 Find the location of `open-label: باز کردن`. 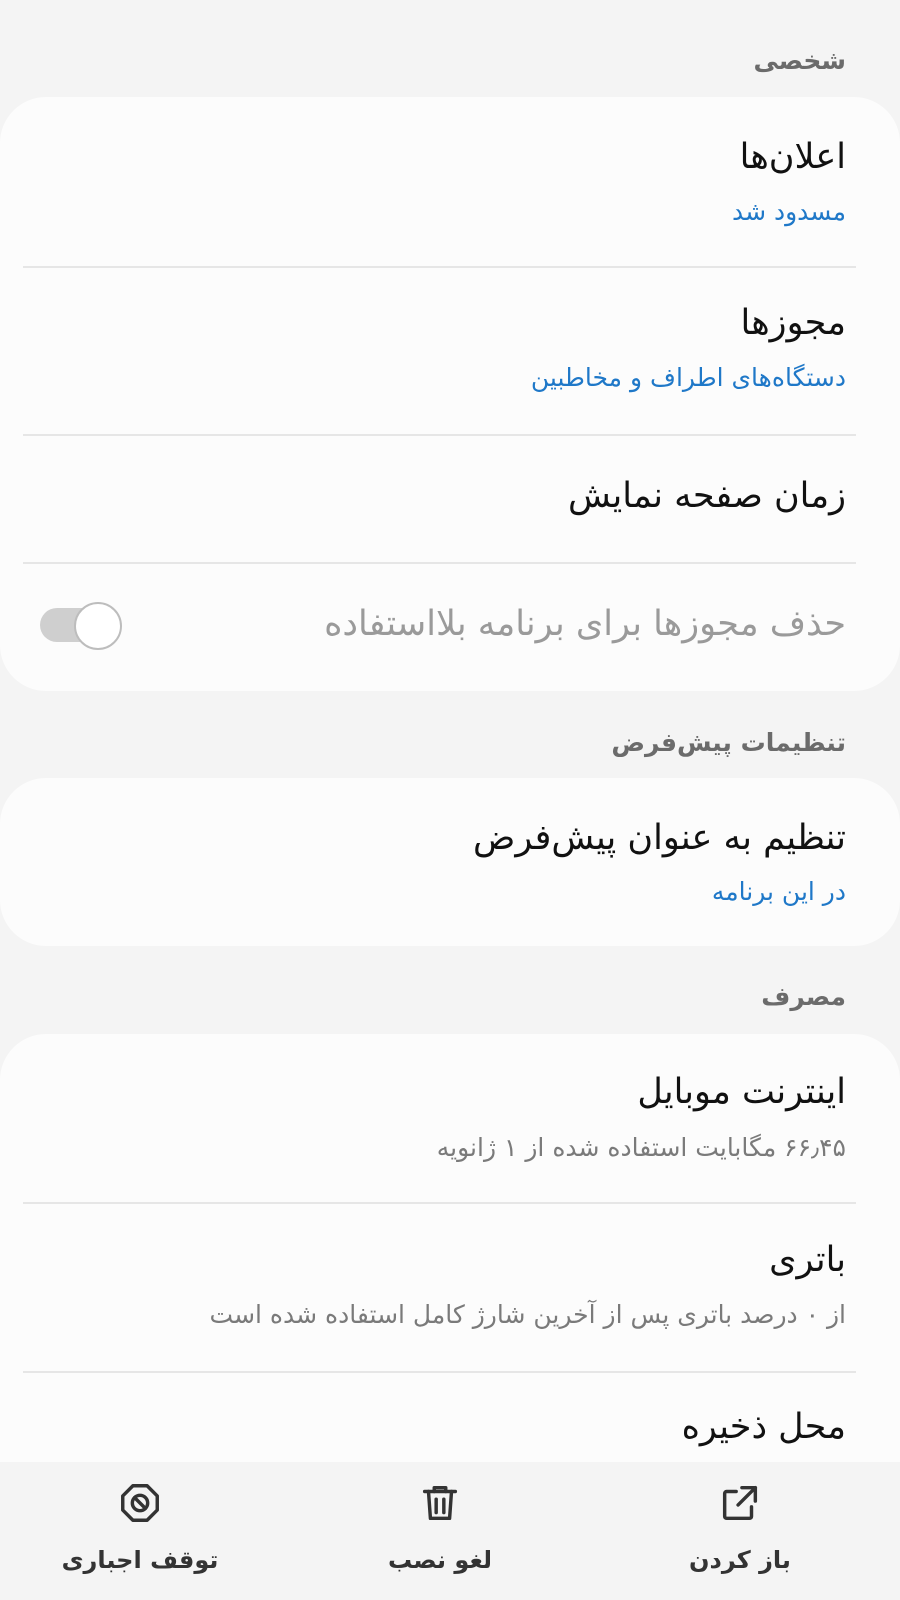

open-label: باز کردن is located at coordinates (740, 1560).